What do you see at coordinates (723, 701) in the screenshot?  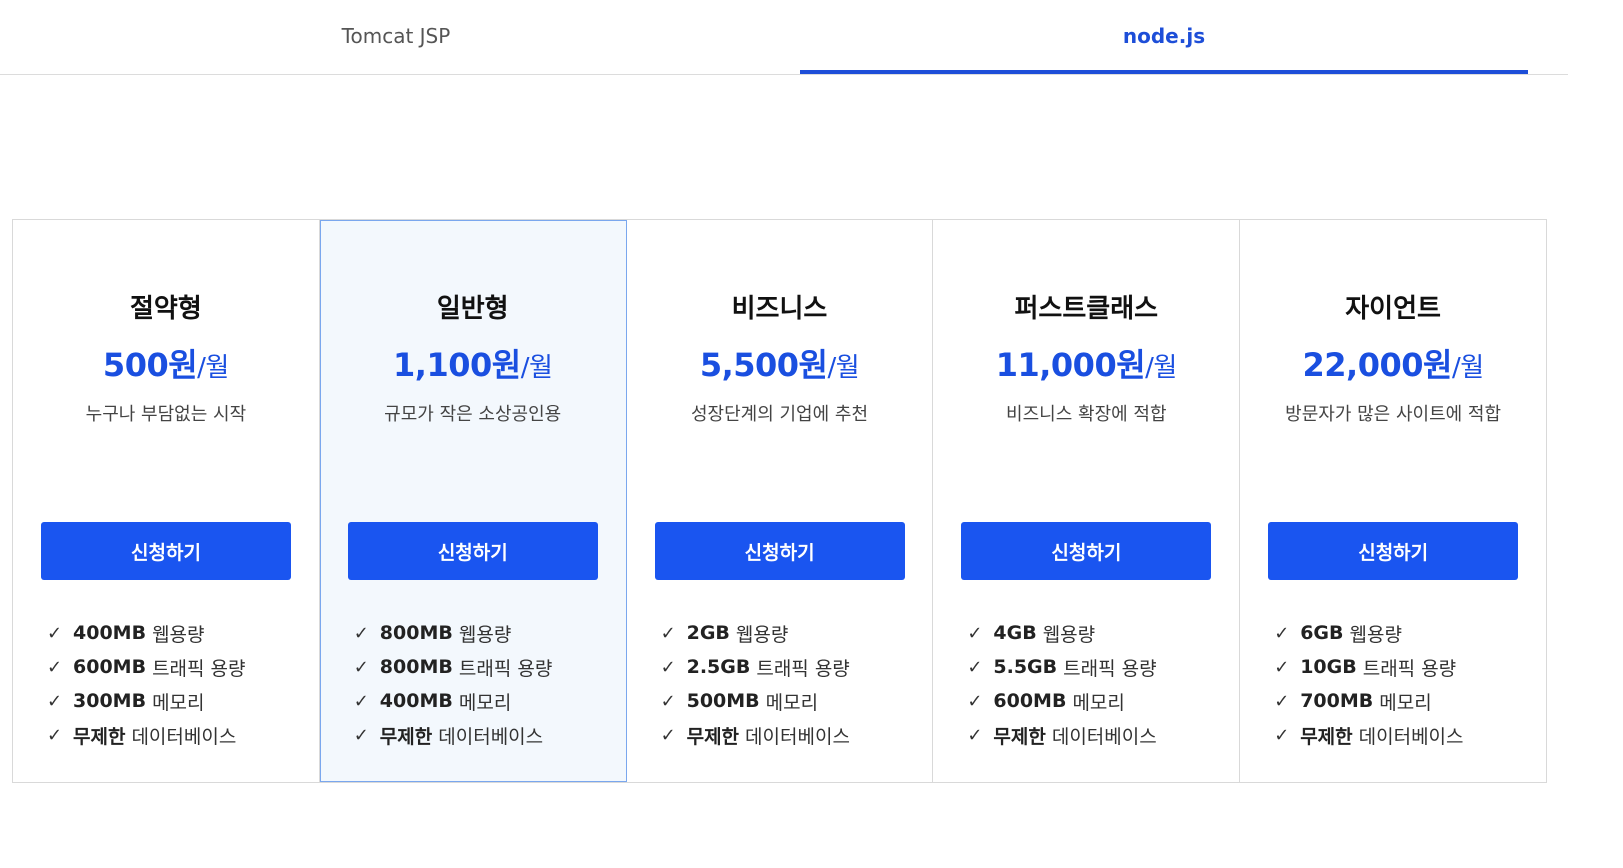 I see `feature-value: 500MB` at bounding box center [723, 701].